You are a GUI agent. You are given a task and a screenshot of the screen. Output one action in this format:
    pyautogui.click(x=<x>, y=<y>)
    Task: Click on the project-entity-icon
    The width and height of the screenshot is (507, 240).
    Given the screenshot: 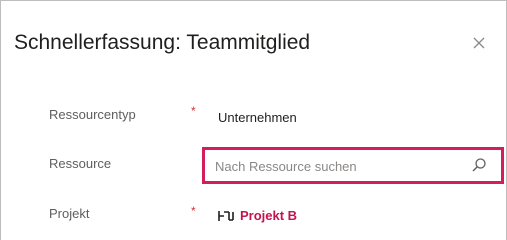 What is the action you would take?
    pyautogui.click(x=226, y=215)
    